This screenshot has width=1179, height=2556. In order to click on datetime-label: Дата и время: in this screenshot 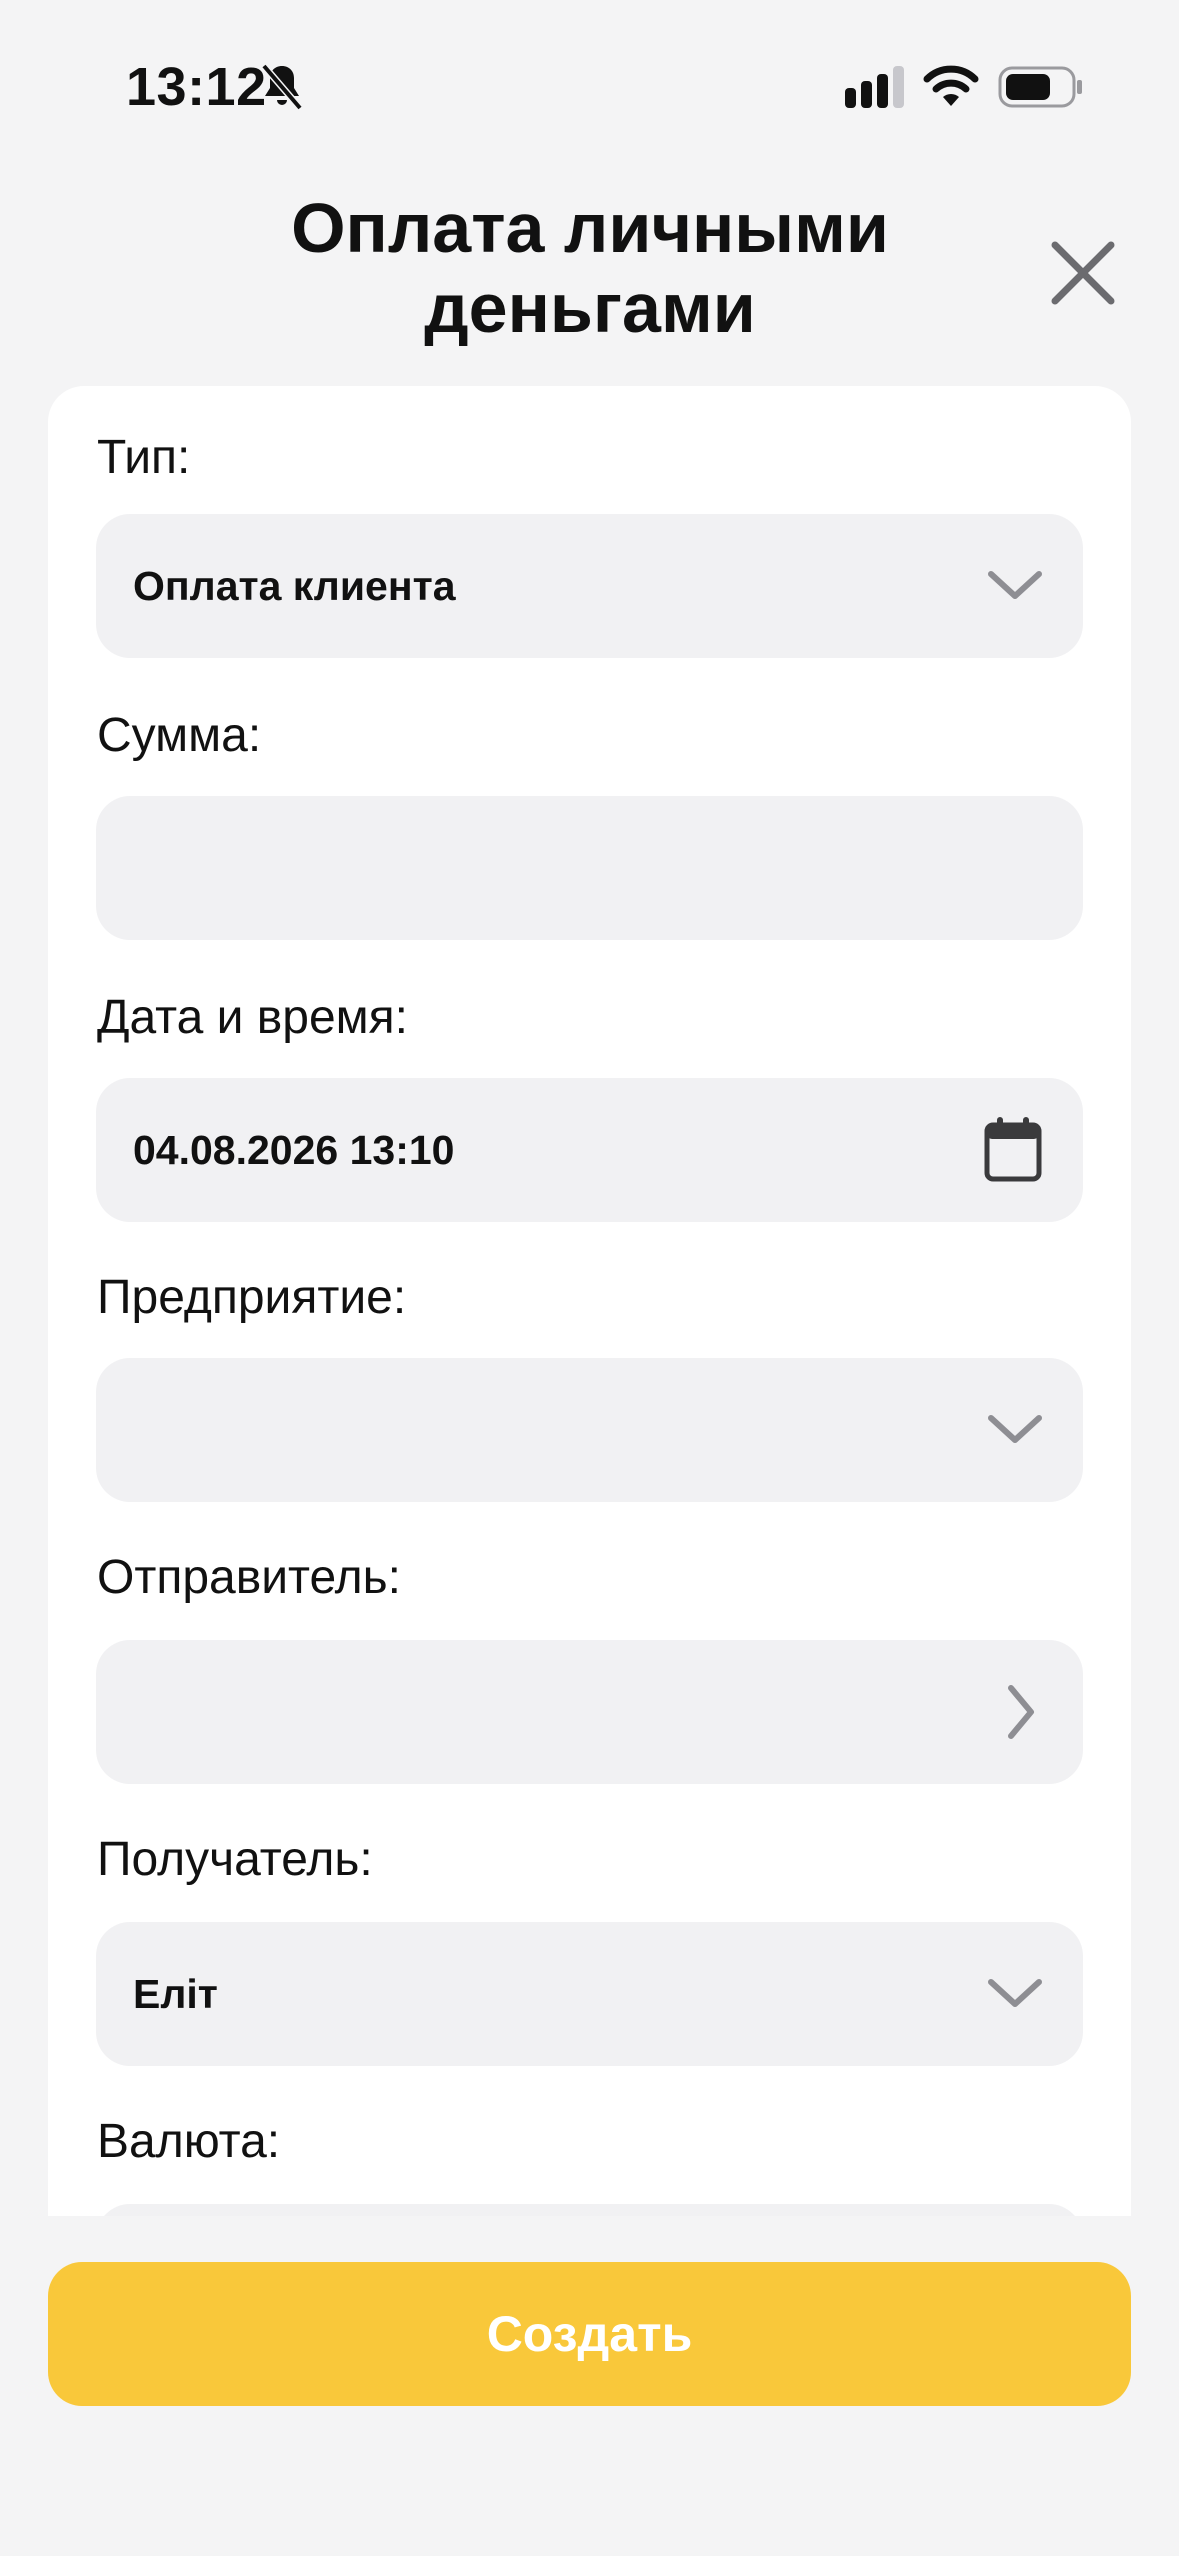, I will do `click(252, 1017)`.